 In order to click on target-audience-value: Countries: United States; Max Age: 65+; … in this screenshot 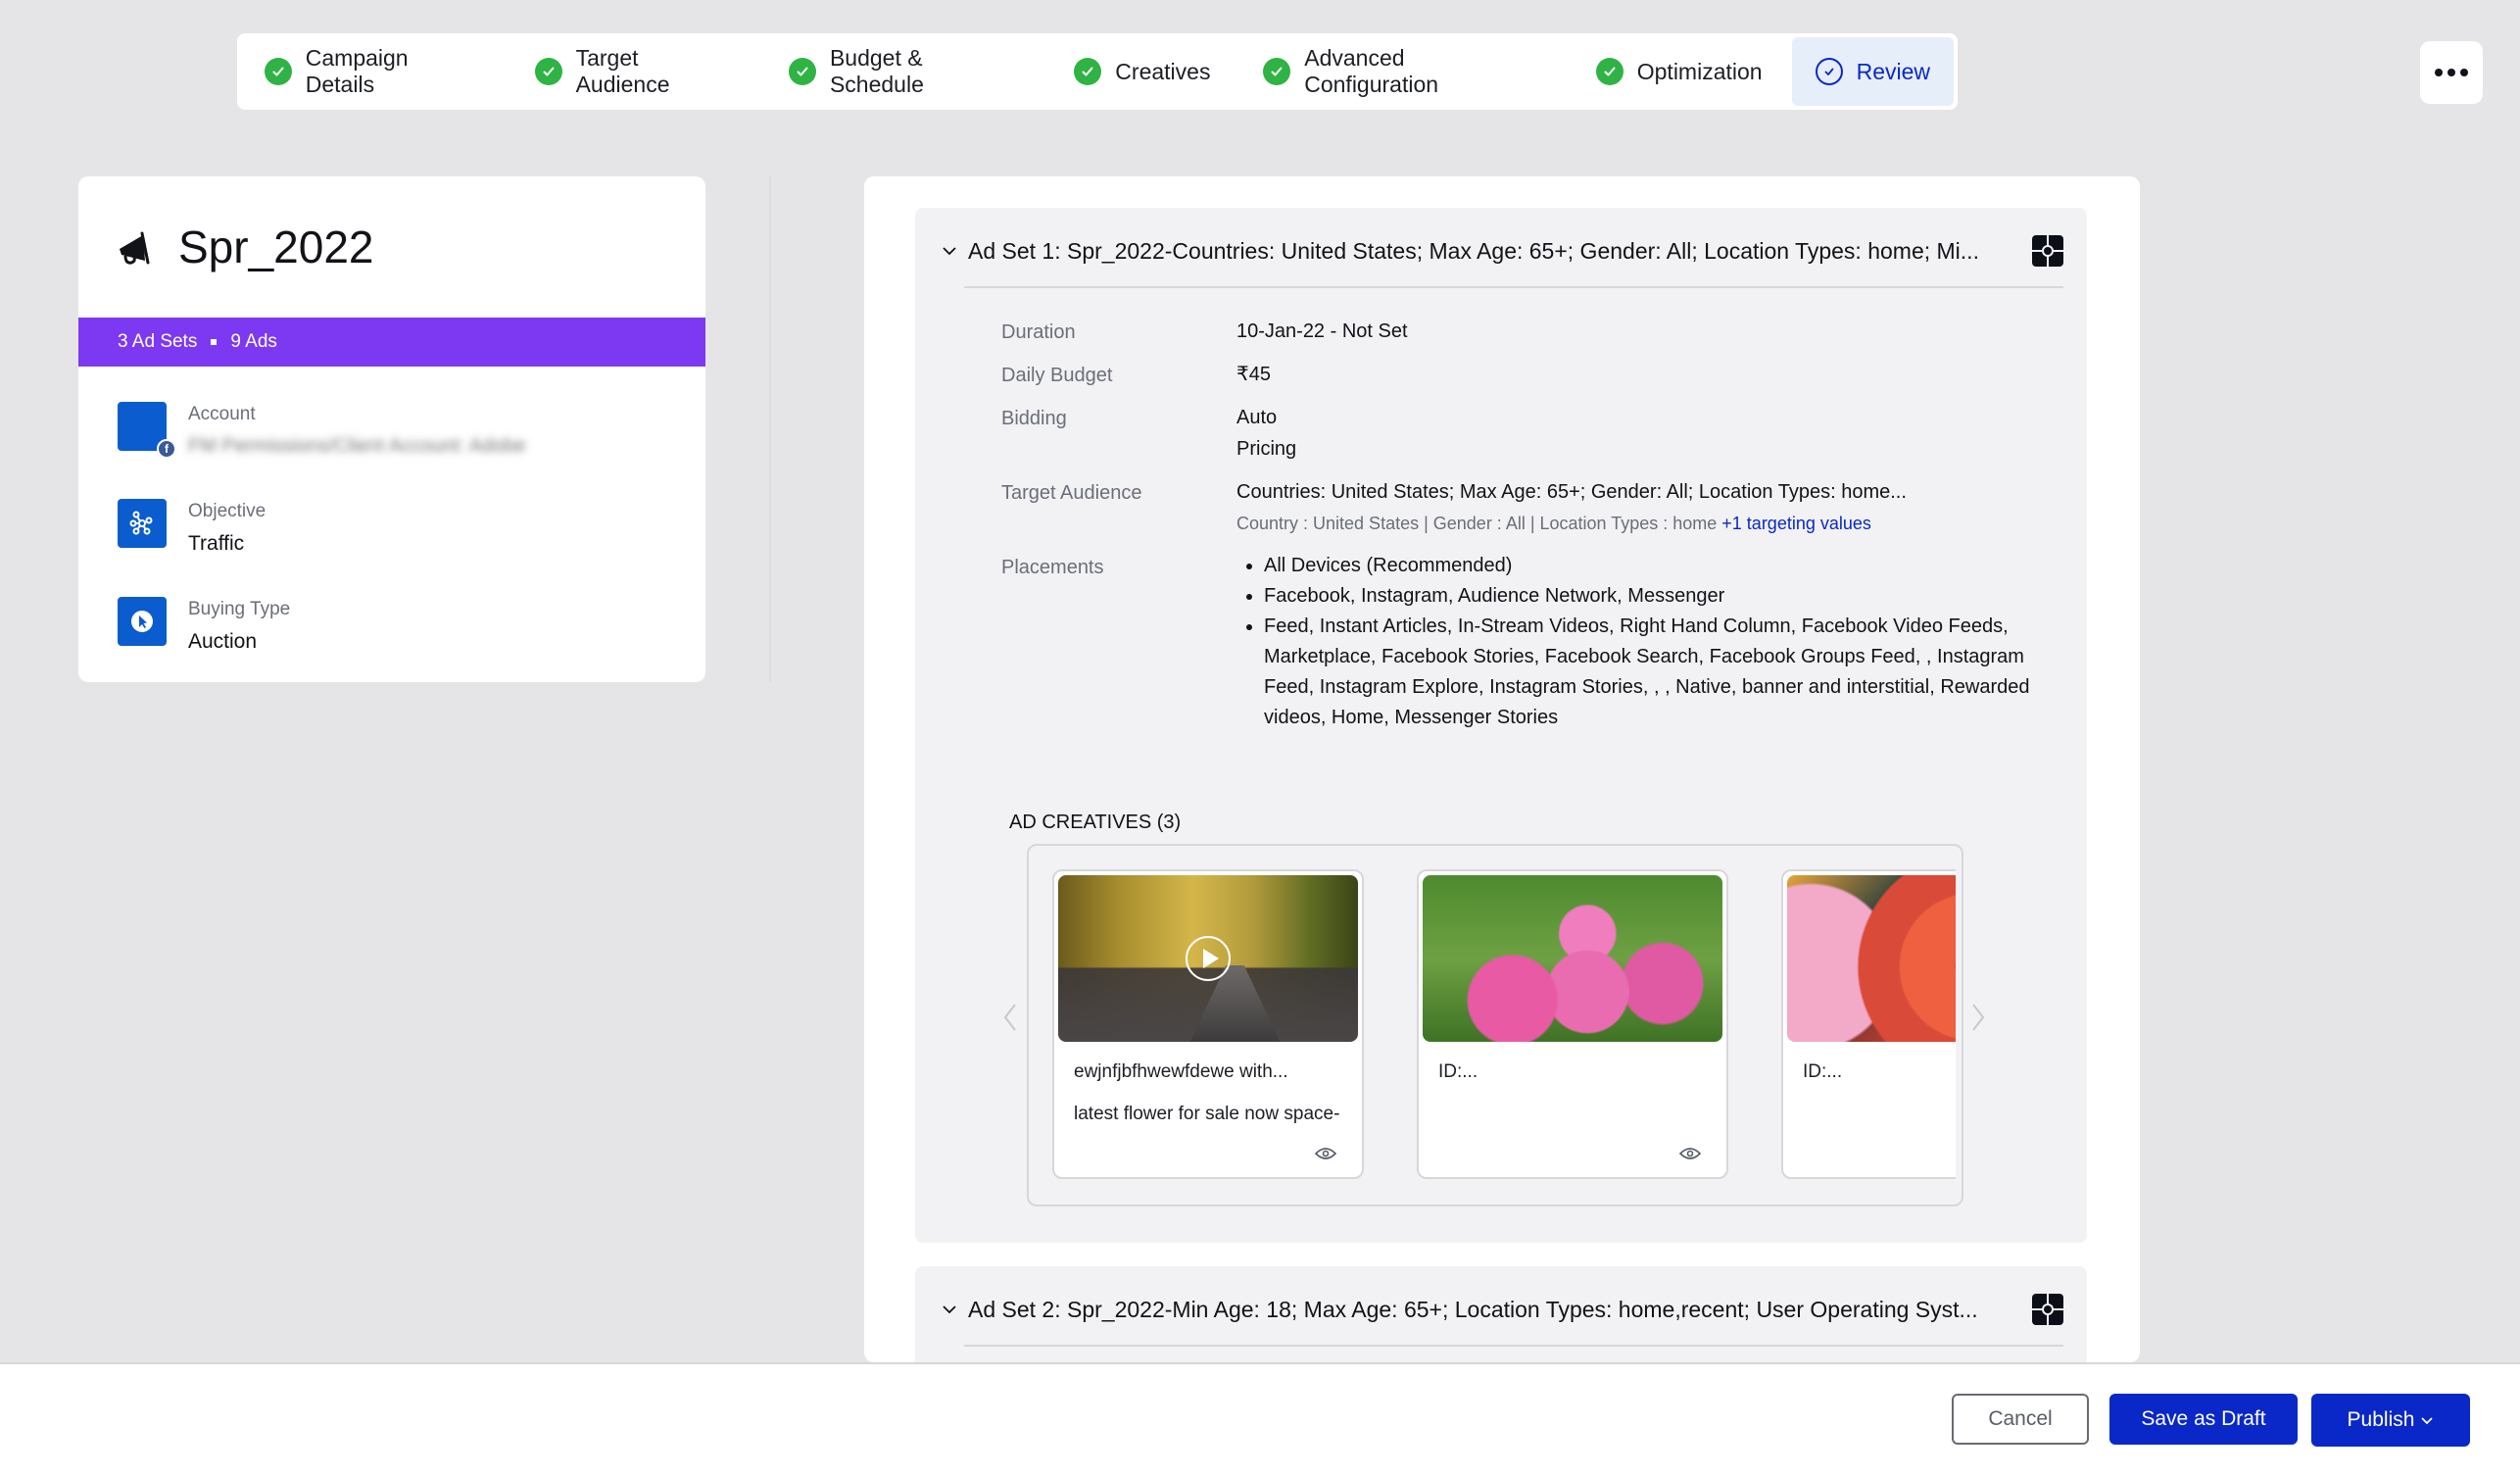, I will do `click(1571, 492)`.